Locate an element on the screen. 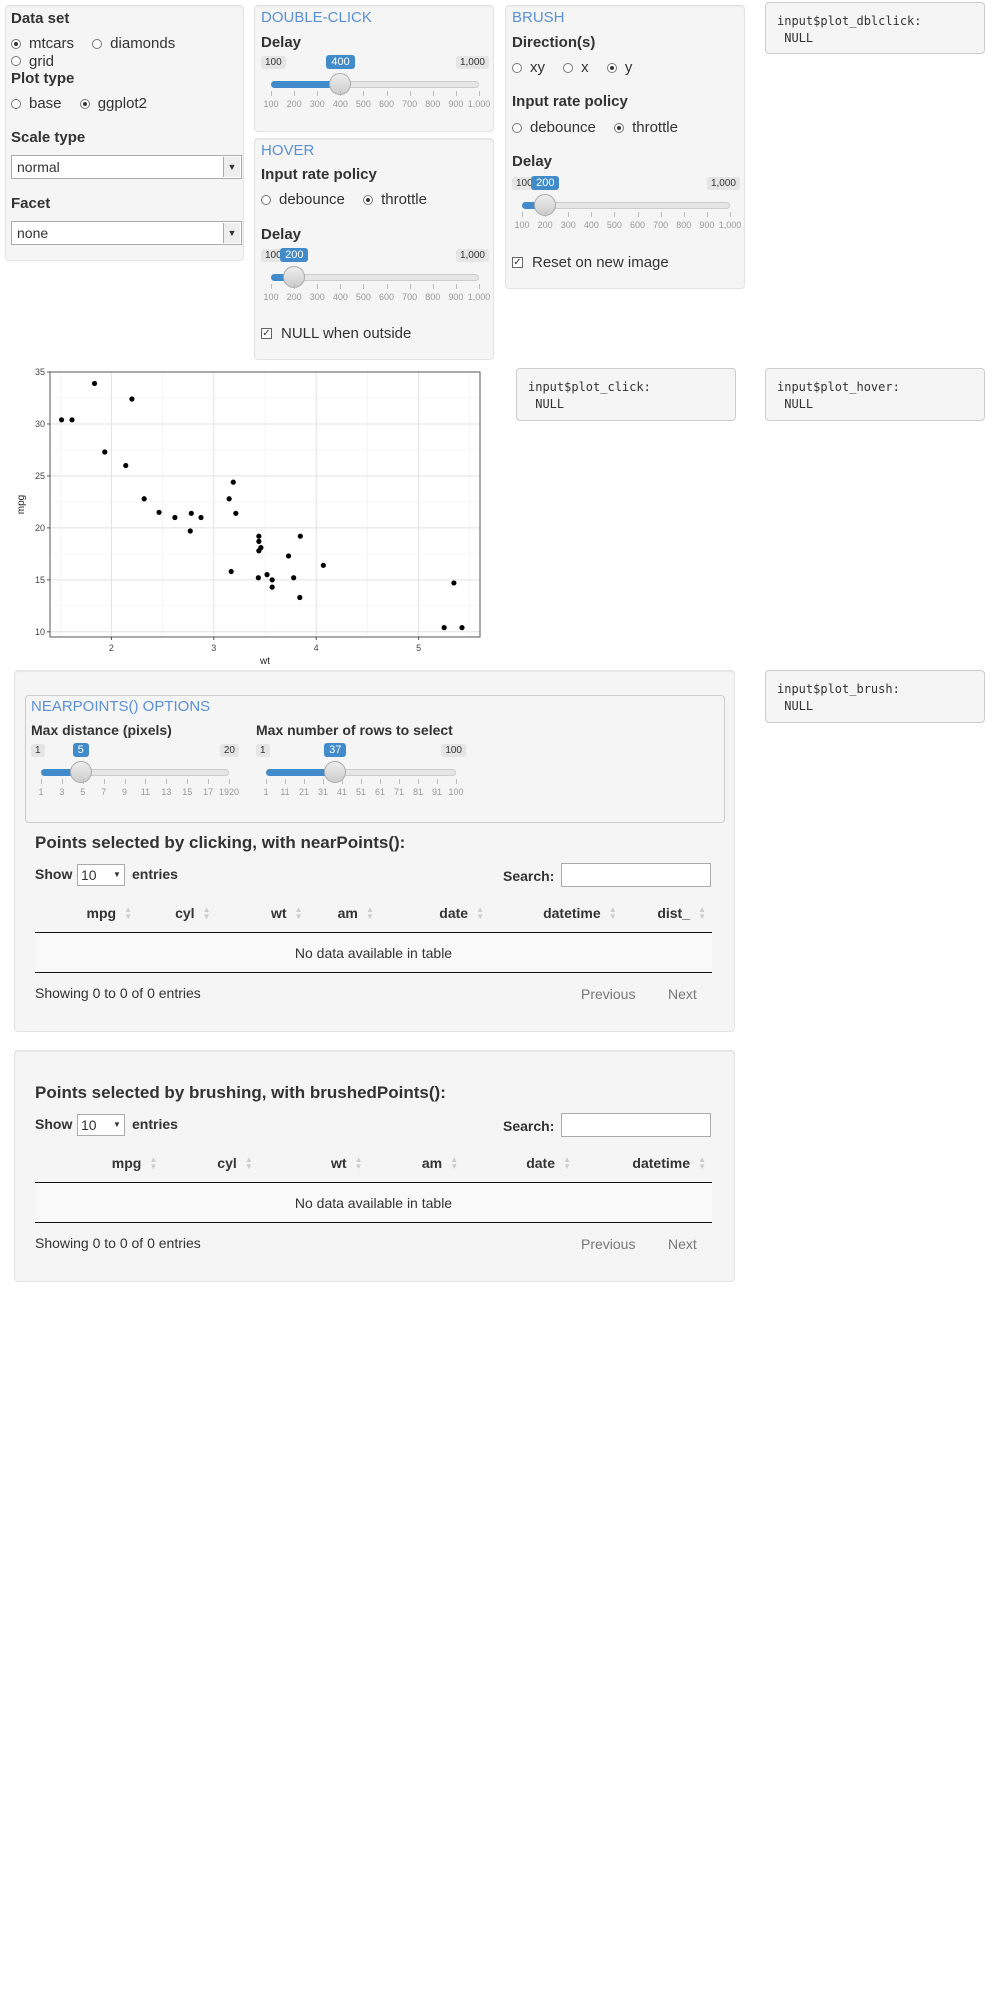 The image size is (992, 2000). nearpoints-show-label: Show is located at coordinates (54, 874).